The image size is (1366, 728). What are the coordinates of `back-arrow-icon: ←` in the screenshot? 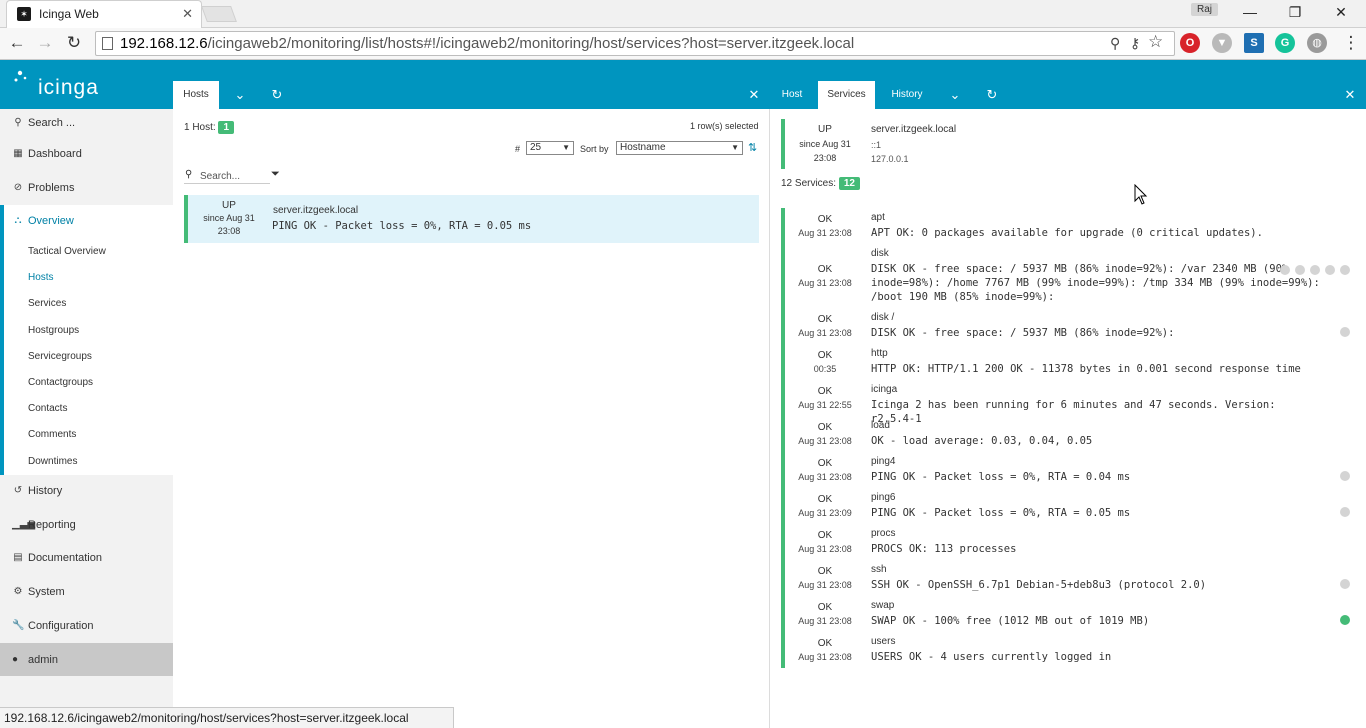 It's located at (17, 43).